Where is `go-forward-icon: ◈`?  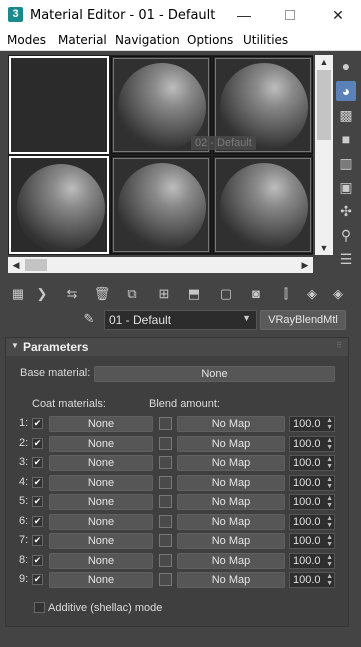
go-forward-icon: ◈ is located at coordinates (338, 294).